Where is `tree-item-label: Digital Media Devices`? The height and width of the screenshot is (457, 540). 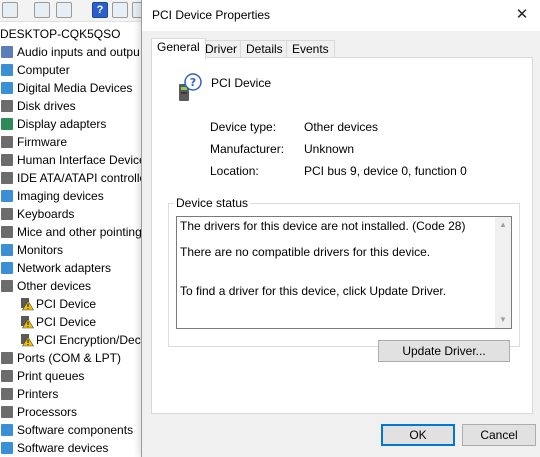 tree-item-label: Digital Media Devices is located at coordinates (75, 88).